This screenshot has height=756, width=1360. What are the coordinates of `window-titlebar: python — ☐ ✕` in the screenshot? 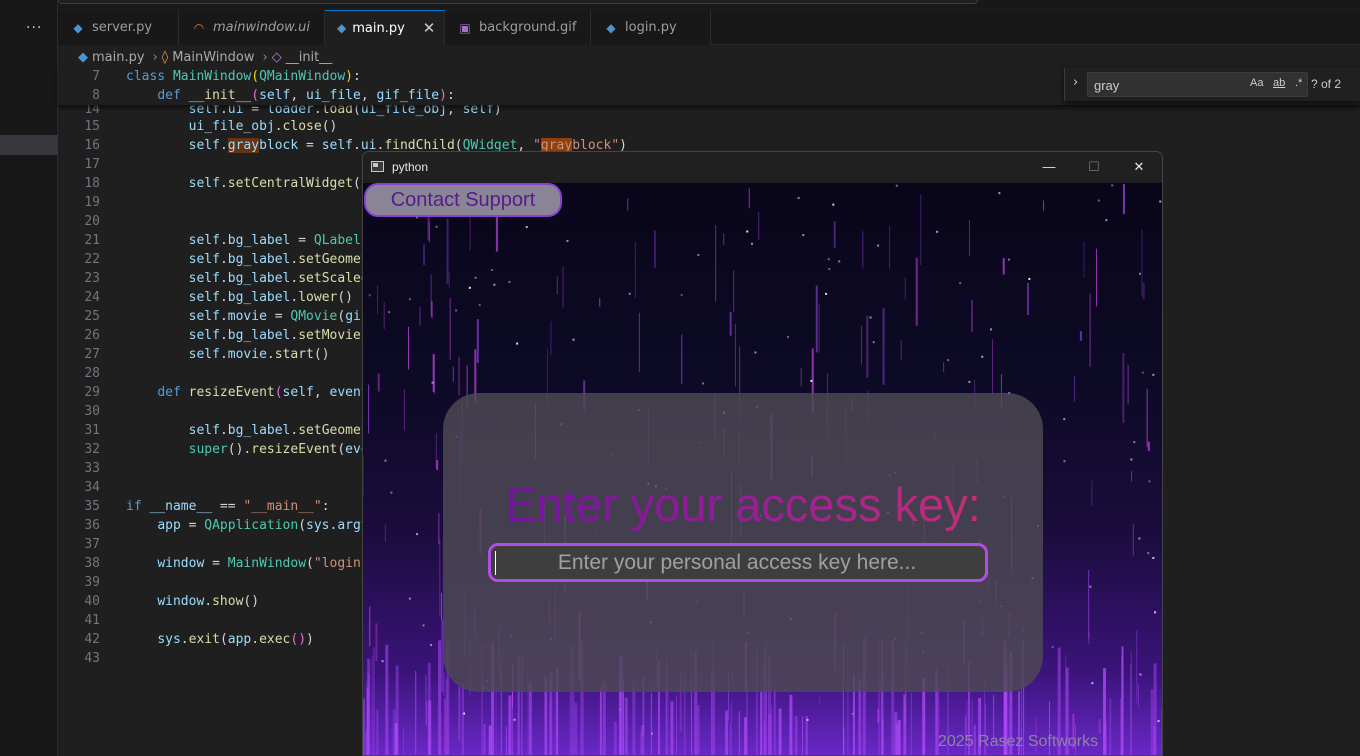 It's located at (762, 167).